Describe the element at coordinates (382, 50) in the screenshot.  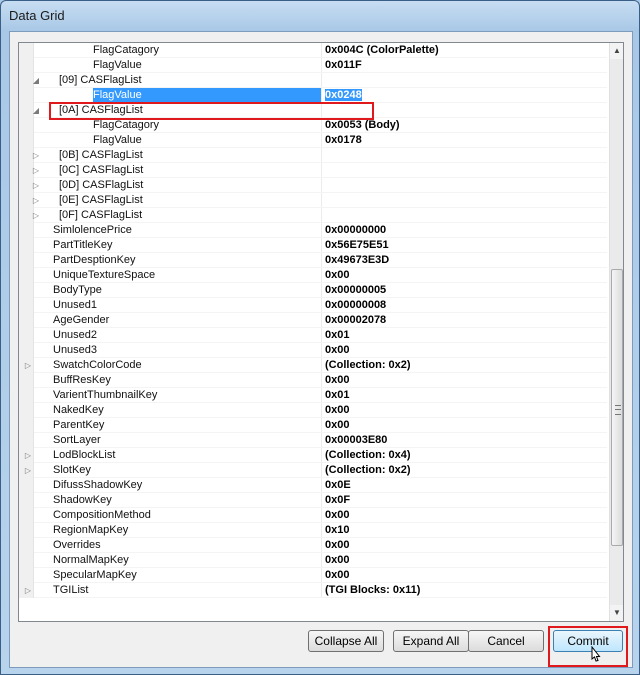
I see `property-value: 0x004C (ColorPalette)` at that location.